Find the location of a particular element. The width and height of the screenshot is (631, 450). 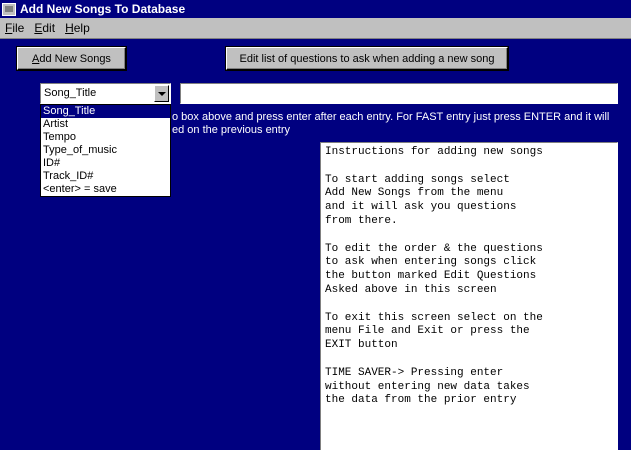

menu-bar: File Edit Help is located at coordinates (315, 28).